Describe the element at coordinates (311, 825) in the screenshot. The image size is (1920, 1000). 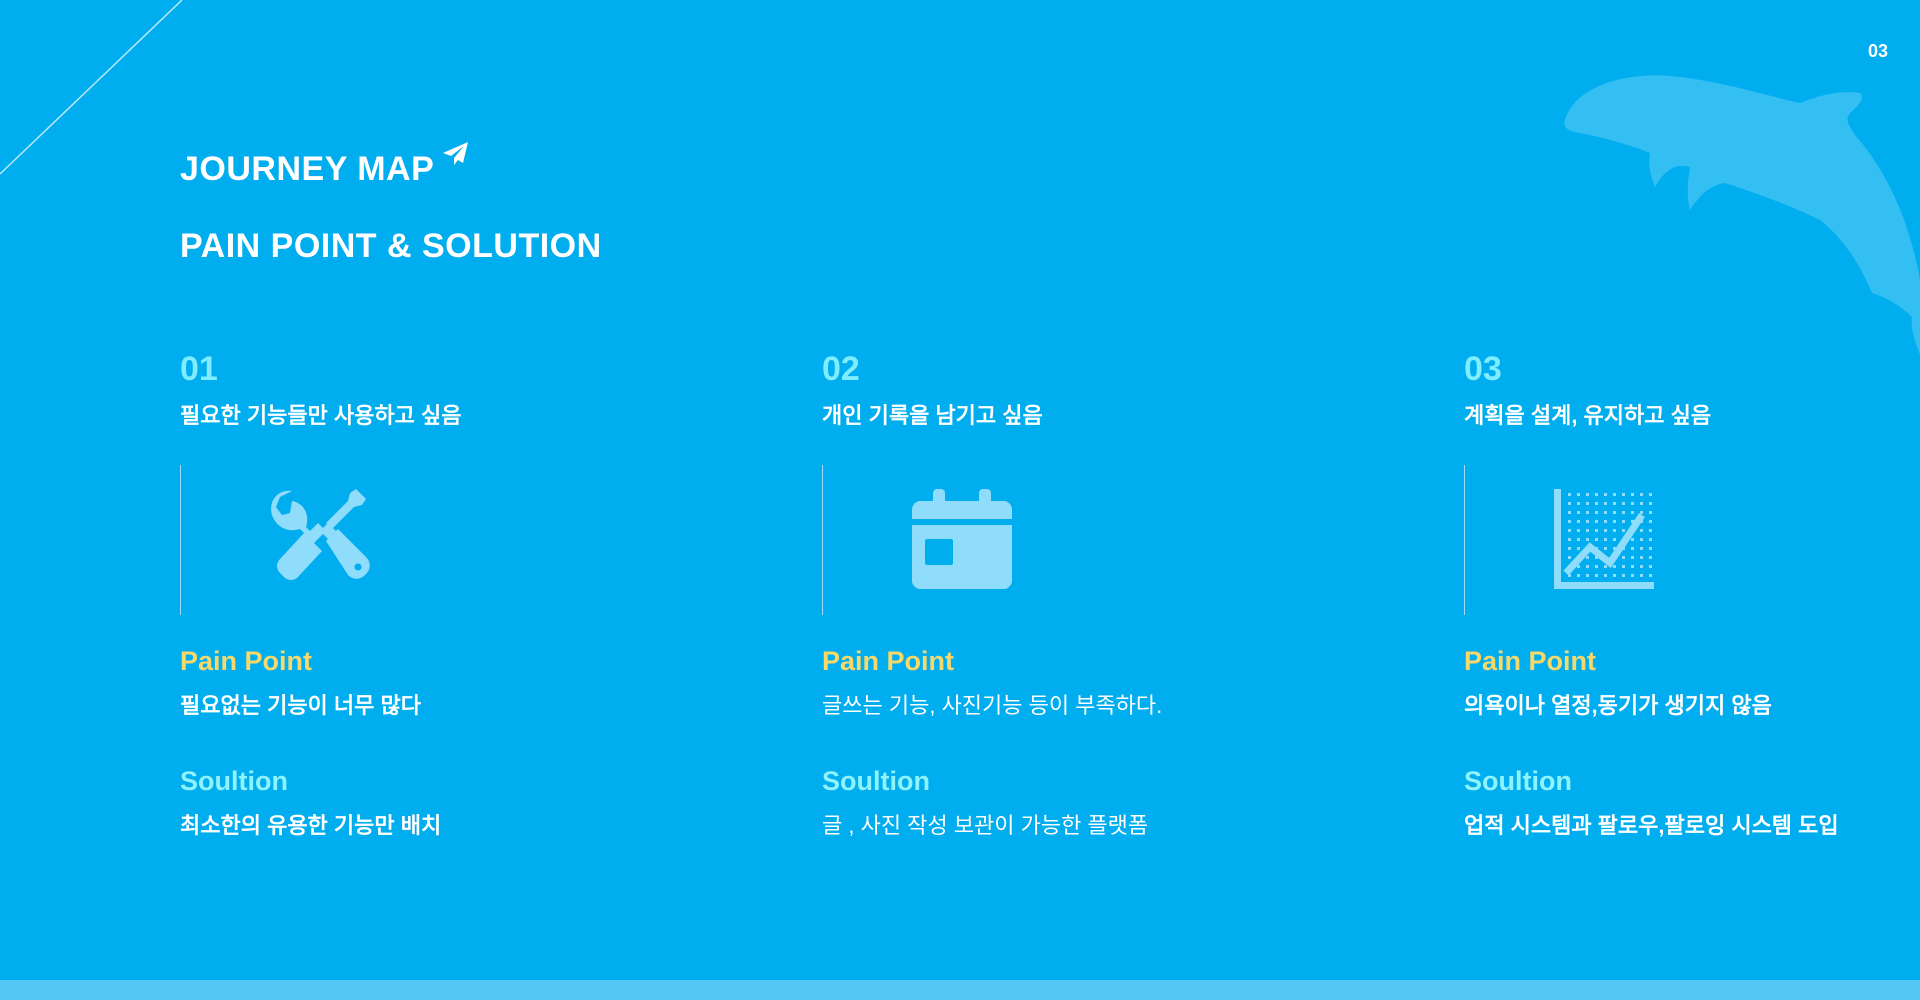
I see `solution-text: 최소한의 유용한 기능만 배치` at that location.